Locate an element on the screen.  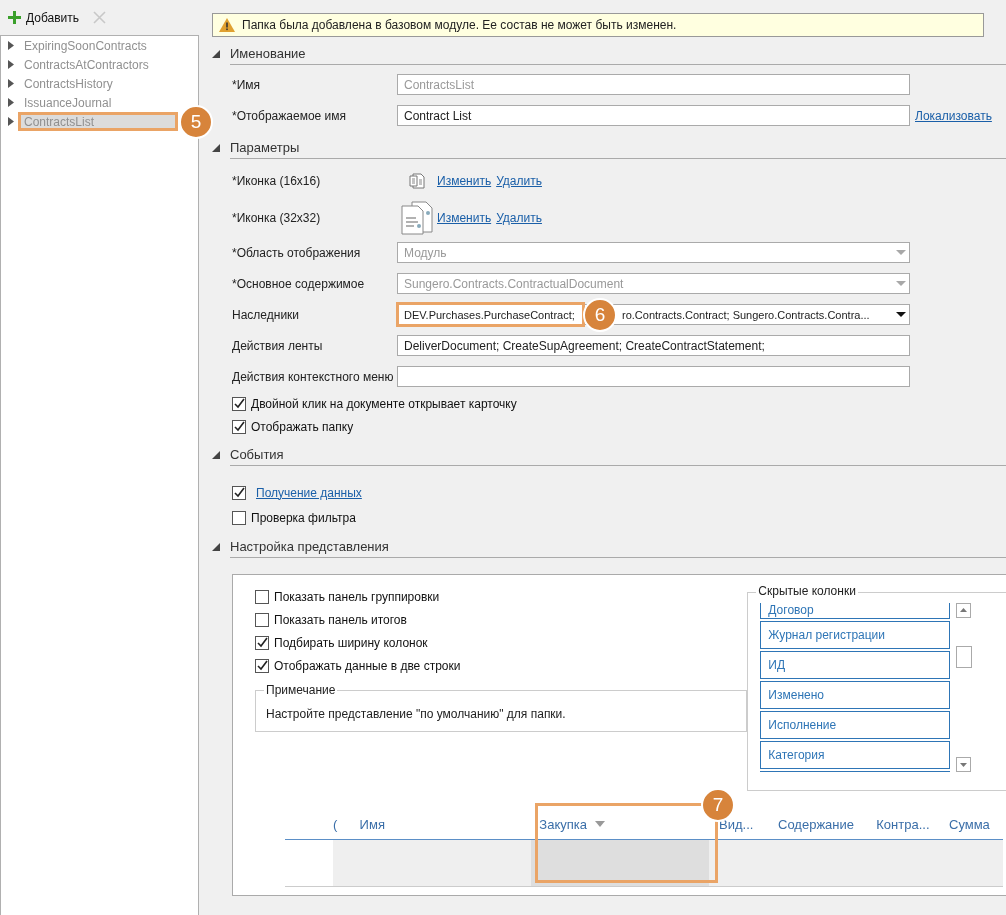
tree-item: ExpiringSoonContracts is located at coordinates (82, 45).